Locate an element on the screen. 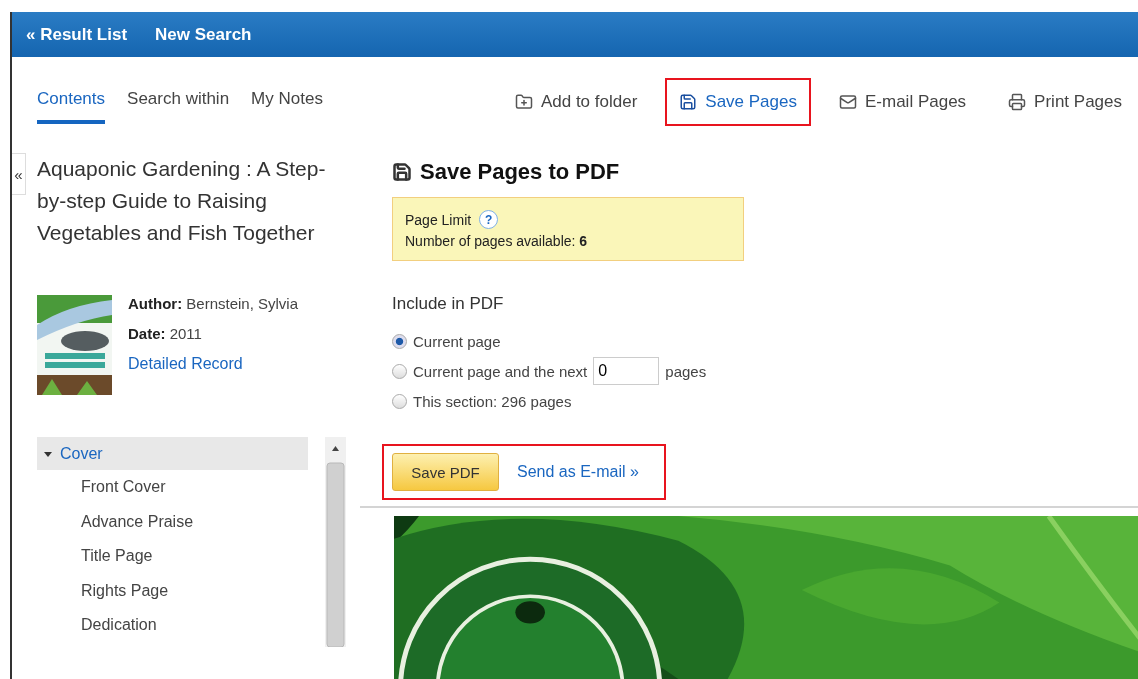  toolbar-action: E-mail Pages is located at coordinates (903, 102).